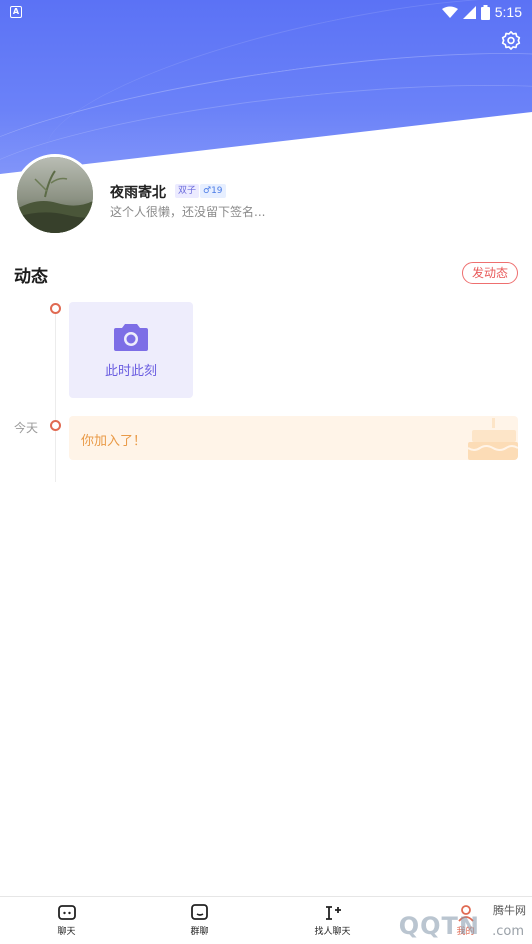 The width and height of the screenshot is (532, 944). Describe the element at coordinates (508, 12) in the screenshot. I see `status-time: 5:15` at that location.